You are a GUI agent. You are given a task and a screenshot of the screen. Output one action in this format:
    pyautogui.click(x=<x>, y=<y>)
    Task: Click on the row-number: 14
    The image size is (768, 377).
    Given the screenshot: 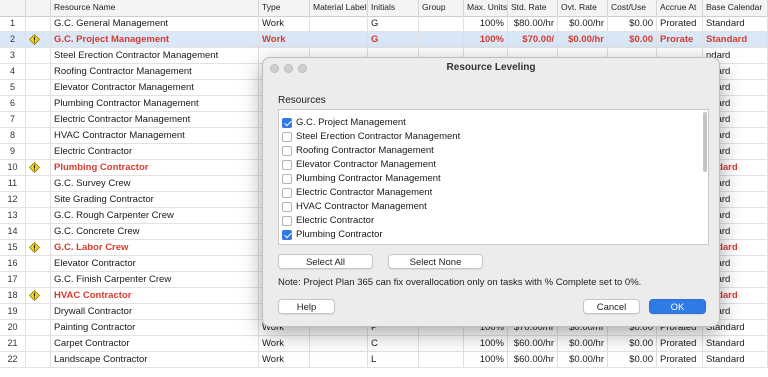 What is the action you would take?
    pyautogui.click(x=13, y=231)
    